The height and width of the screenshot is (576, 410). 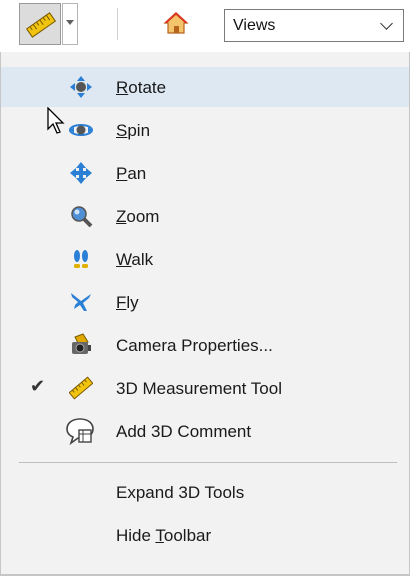 I want to click on measurement-tool-button, so click(x=40, y=24).